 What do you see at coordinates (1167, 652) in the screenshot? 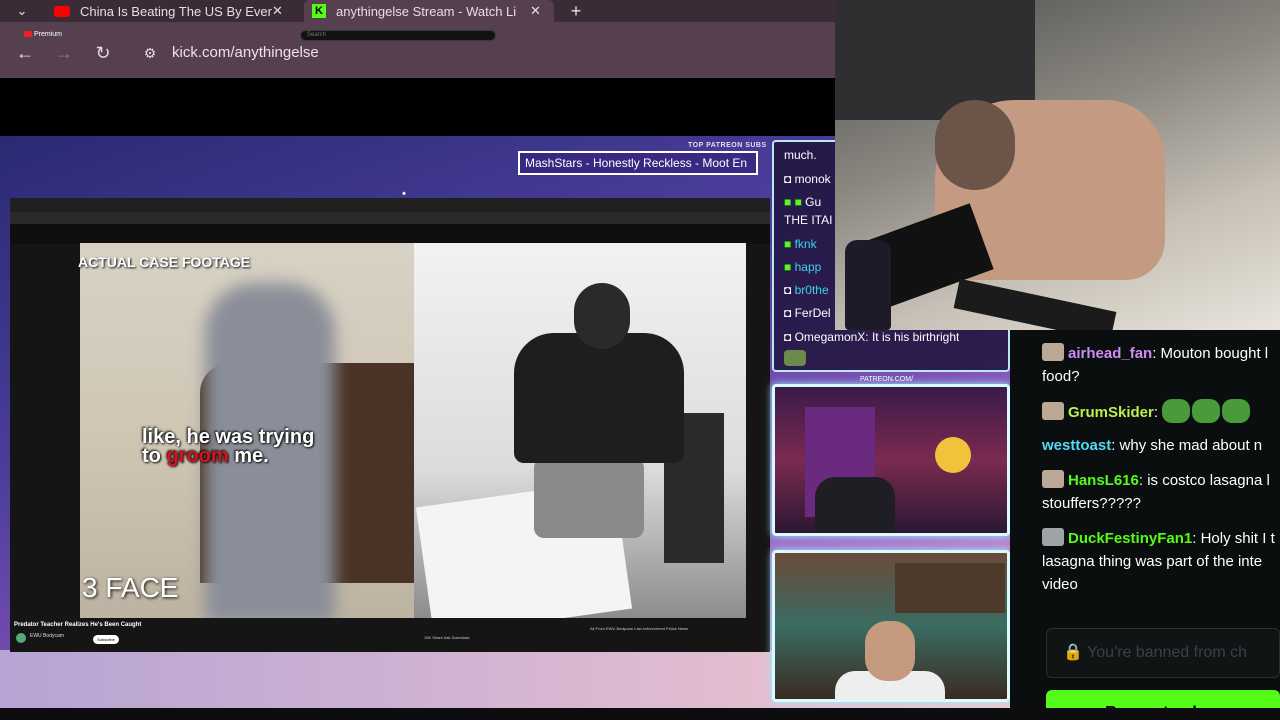
I see `banned-placeholder: You're banned from ch` at bounding box center [1167, 652].